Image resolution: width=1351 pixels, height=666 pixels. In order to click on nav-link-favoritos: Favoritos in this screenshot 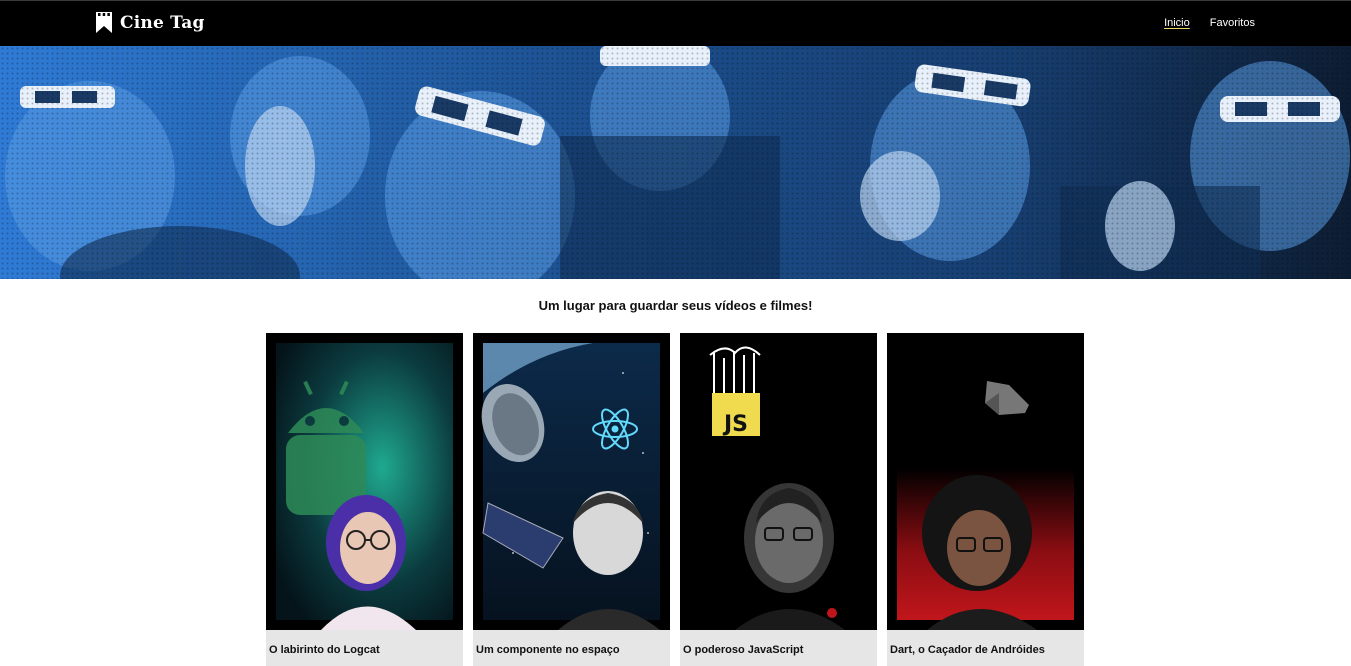, I will do `click(1232, 23)`.